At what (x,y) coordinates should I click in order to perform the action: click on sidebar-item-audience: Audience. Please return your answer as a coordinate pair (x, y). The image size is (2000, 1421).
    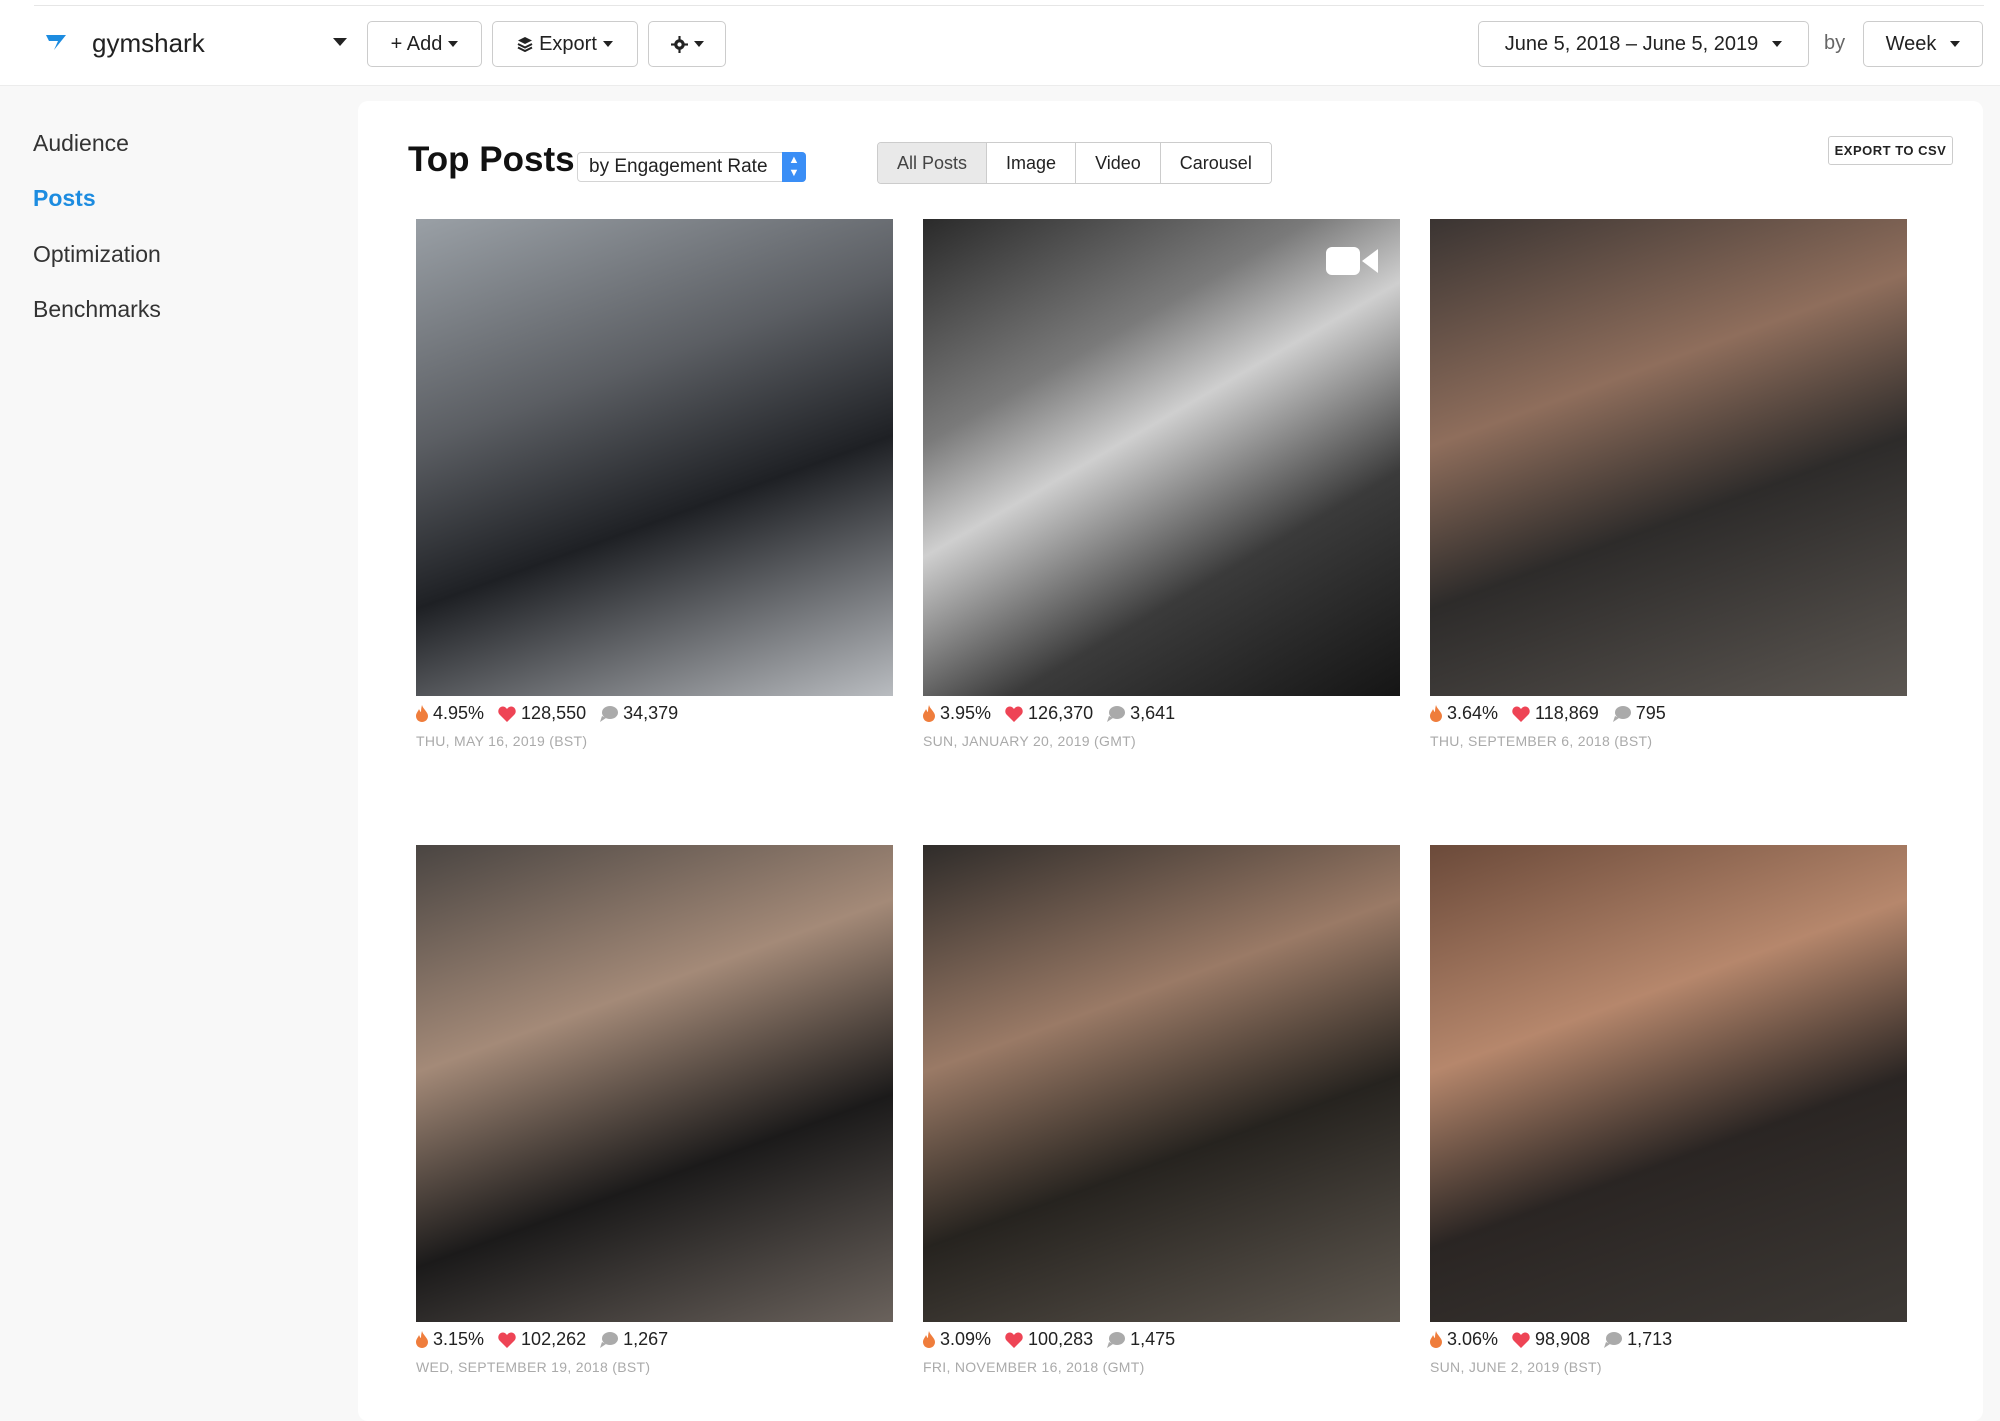
    Looking at the image, I should click on (81, 143).